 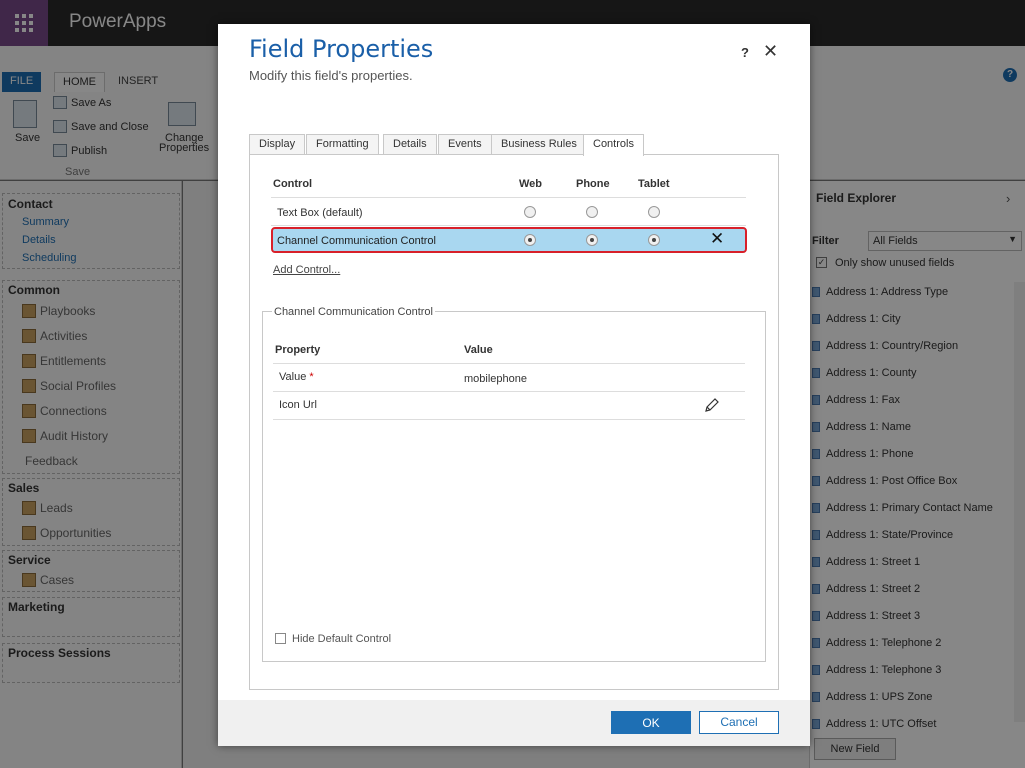 What do you see at coordinates (298, 405) in the screenshot?
I see `property-icon-url-label: Icon Url` at bounding box center [298, 405].